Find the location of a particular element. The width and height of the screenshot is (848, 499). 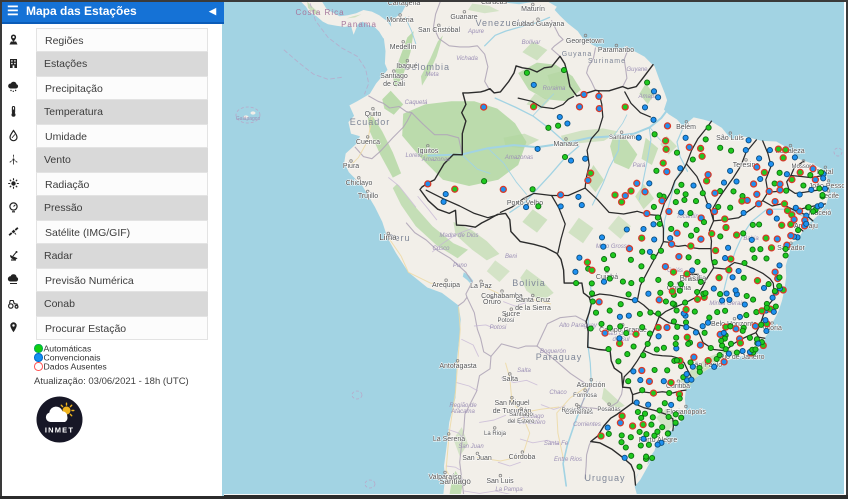

svg-text: Chiclayo is located at coordinates (359, 183).